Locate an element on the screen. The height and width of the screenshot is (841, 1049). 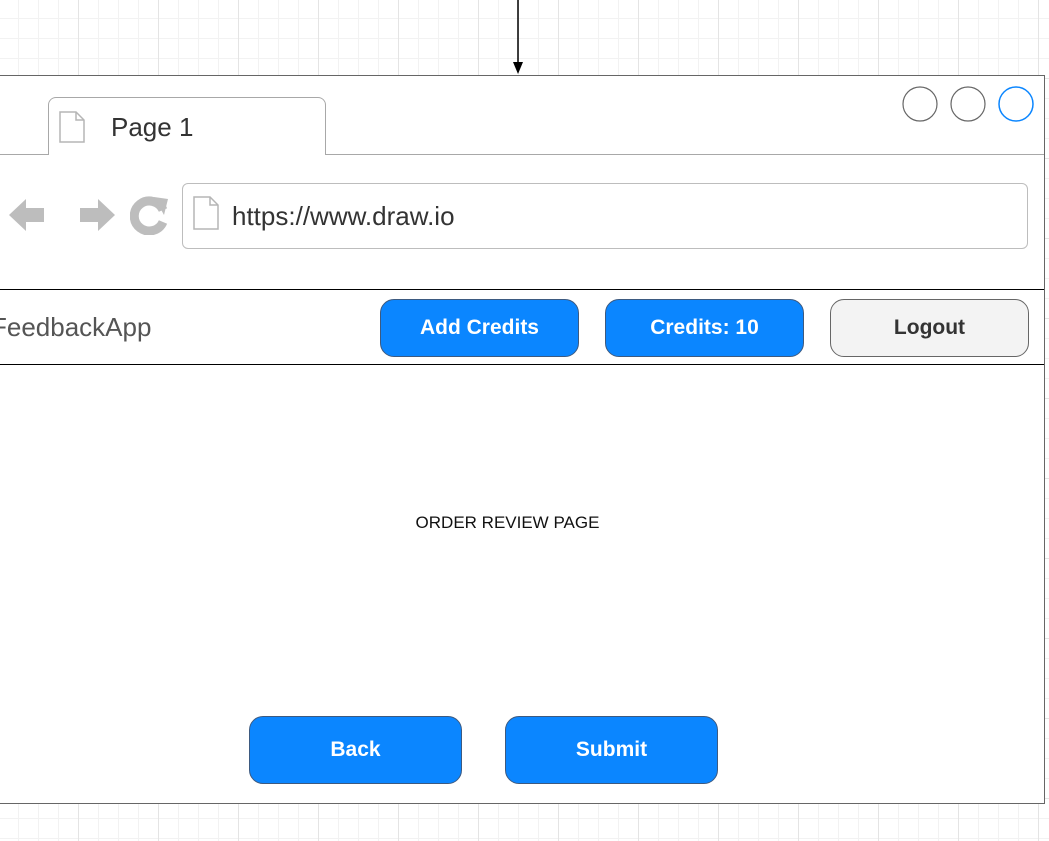
arrow-right-icon is located at coordinates (97, 215).